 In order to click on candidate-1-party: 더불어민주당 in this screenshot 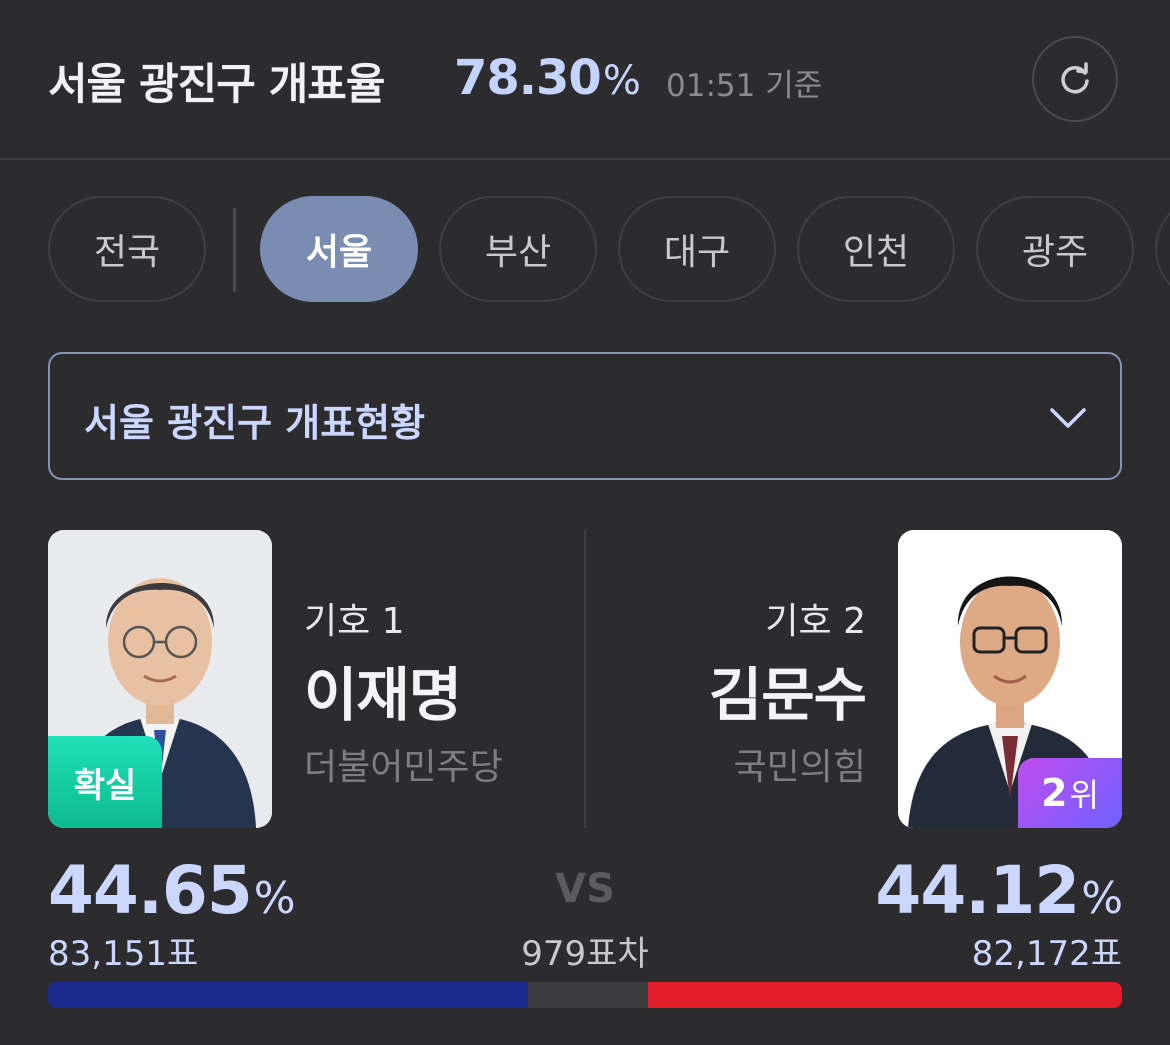, I will do `click(403, 767)`.